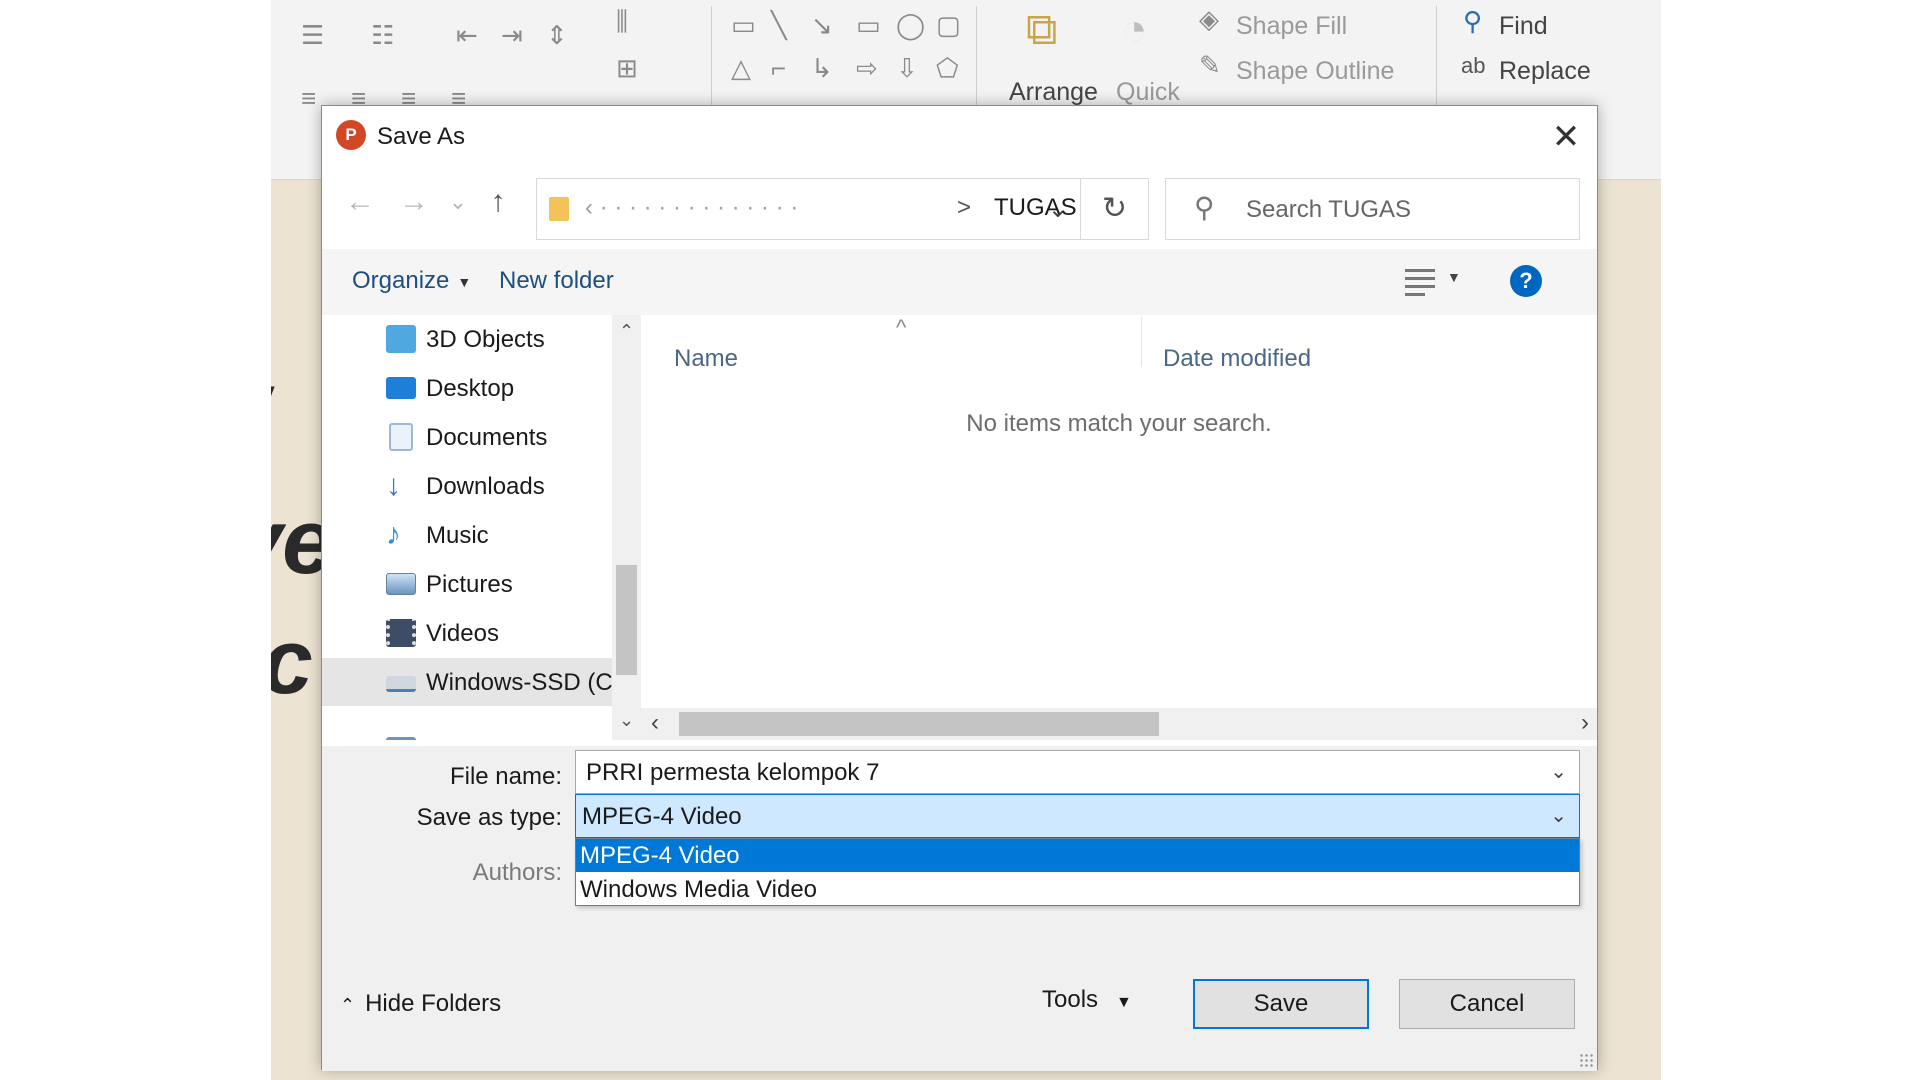  I want to click on desktop-icon, so click(401, 388).